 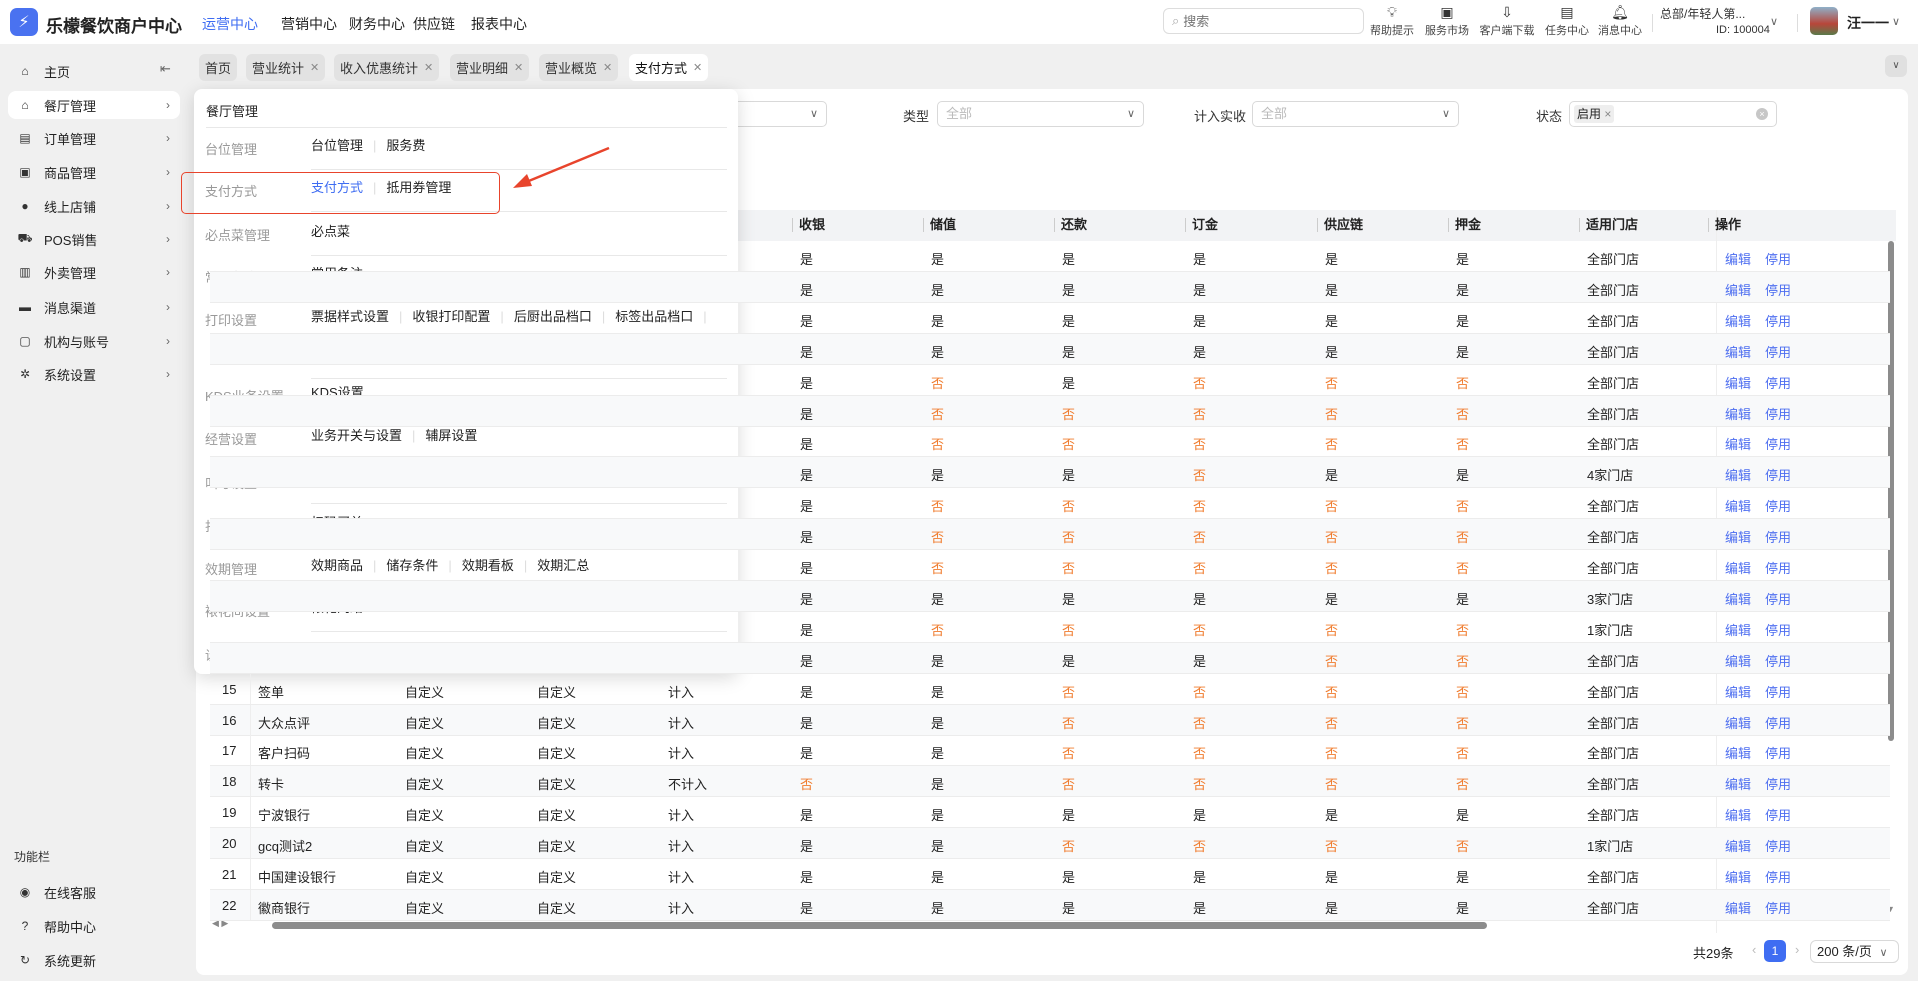 What do you see at coordinates (1762, 114) in the screenshot?
I see `clear-icon: ×` at bounding box center [1762, 114].